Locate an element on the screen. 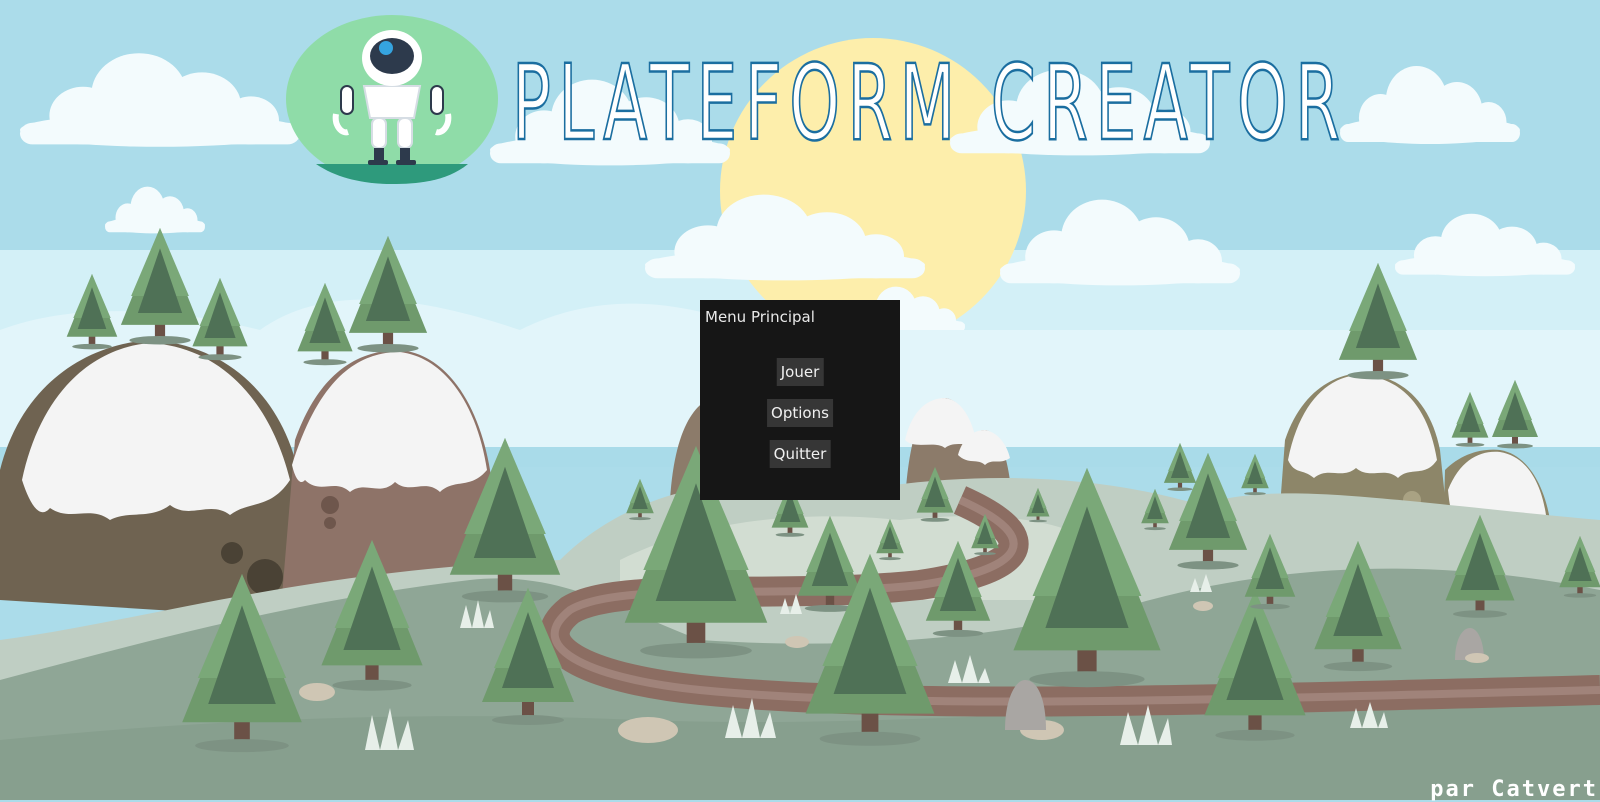  quit-button: Quitter is located at coordinates (800, 454).